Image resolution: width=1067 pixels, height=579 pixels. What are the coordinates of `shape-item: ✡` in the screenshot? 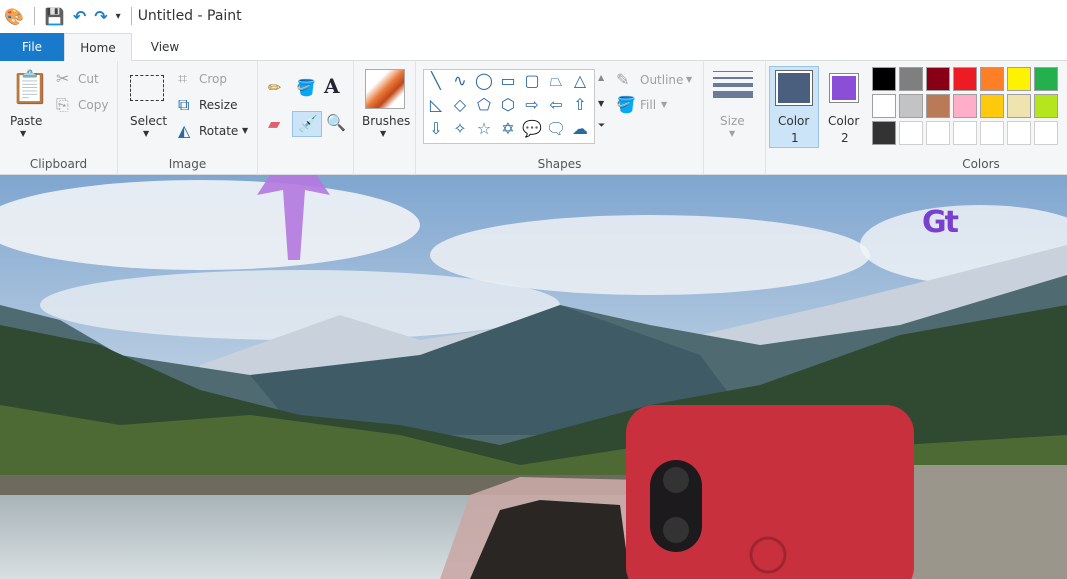 It's located at (508, 128).